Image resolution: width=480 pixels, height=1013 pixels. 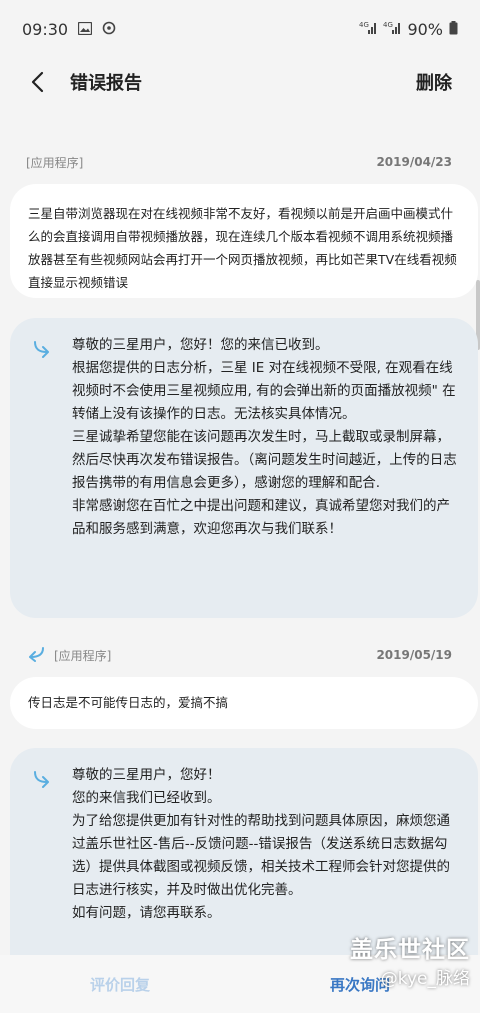 I want to click on message-date: 2019/05/19, so click(x=414, y=655).